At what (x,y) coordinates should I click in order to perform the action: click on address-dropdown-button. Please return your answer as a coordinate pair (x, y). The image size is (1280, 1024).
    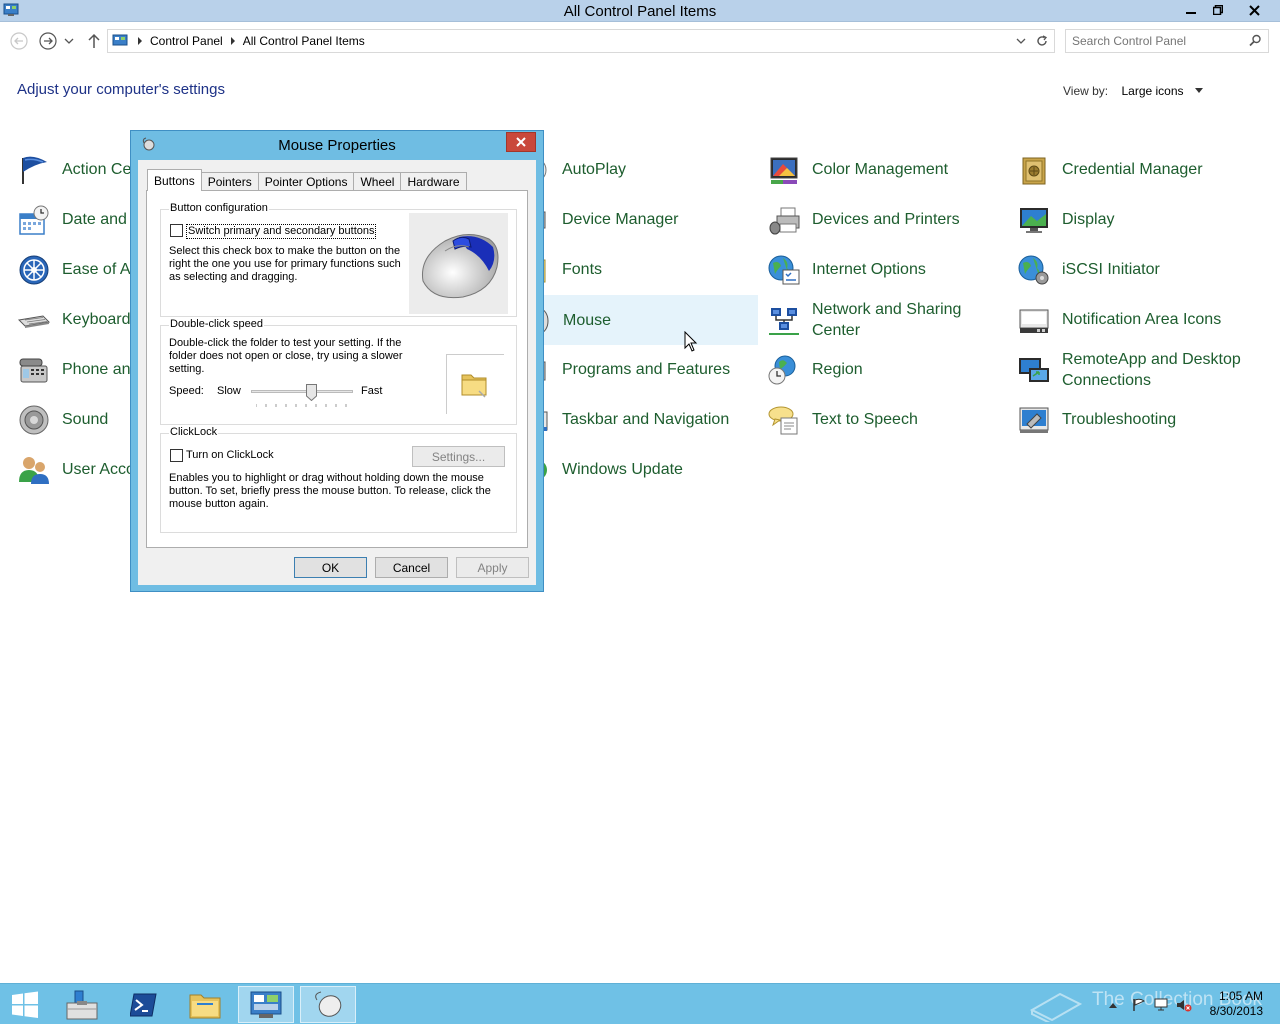
    Looking at the image, I should click on (1021, 41).